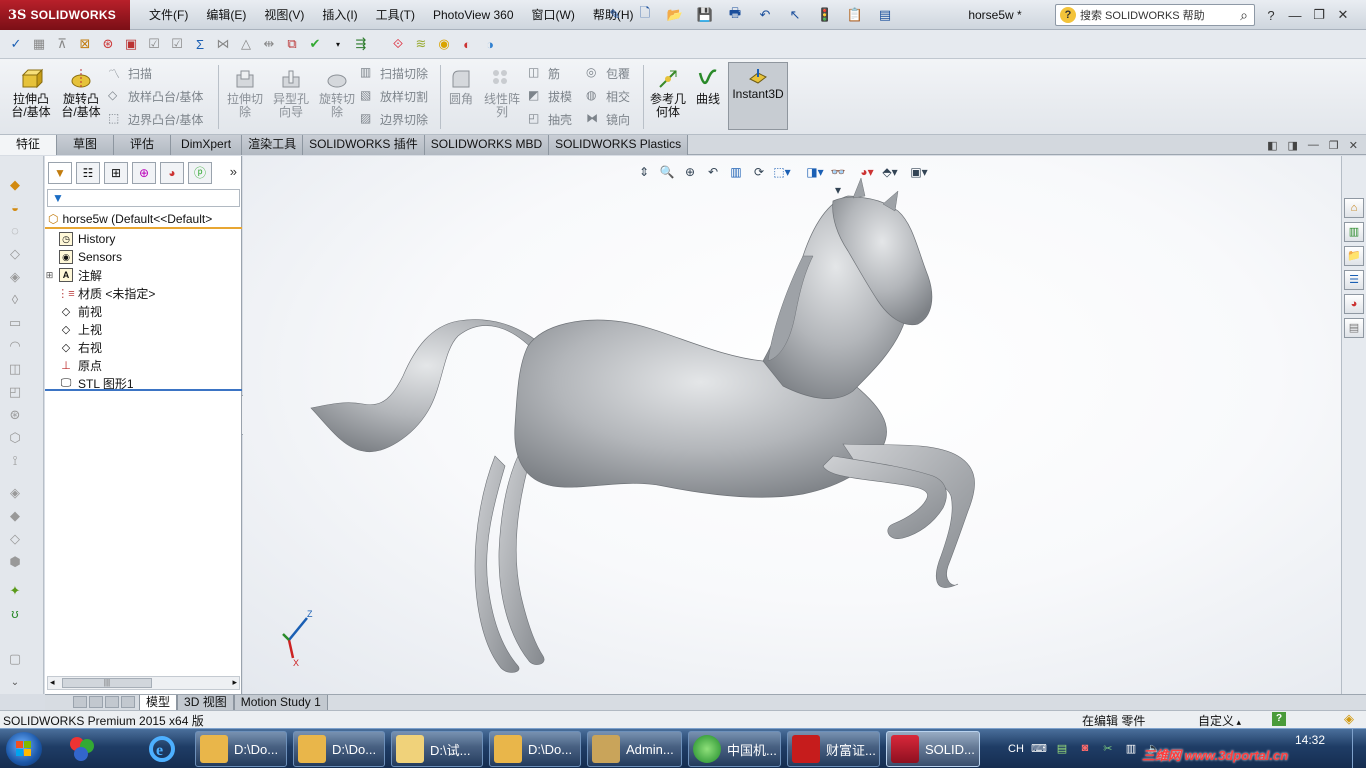 This screenshot has width=1366, height=768. Describe the element at coordinates (245, 98) in the screenshot. I see `extrude-cut-button: 拉伸切 除` at that location.